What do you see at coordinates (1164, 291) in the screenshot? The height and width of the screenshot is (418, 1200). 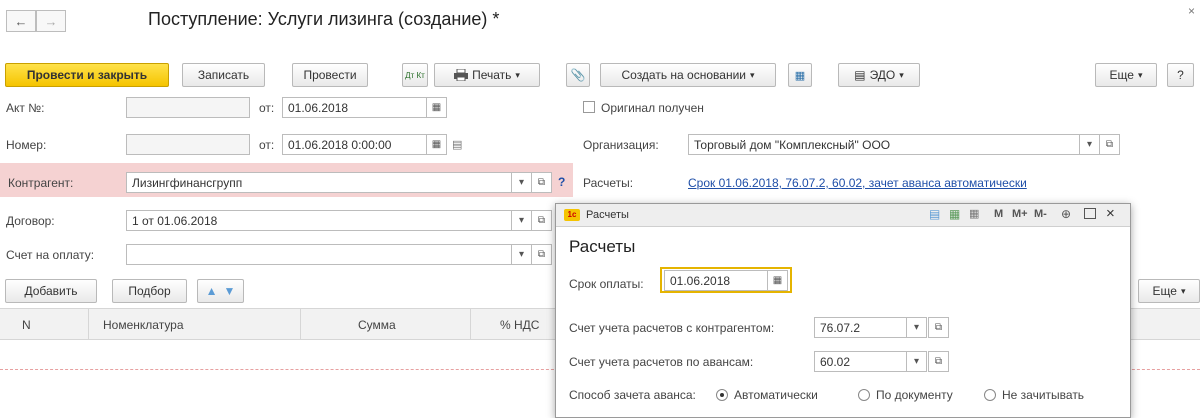 I see `table-more-label: Еще` at bounding box center [1164, 291].